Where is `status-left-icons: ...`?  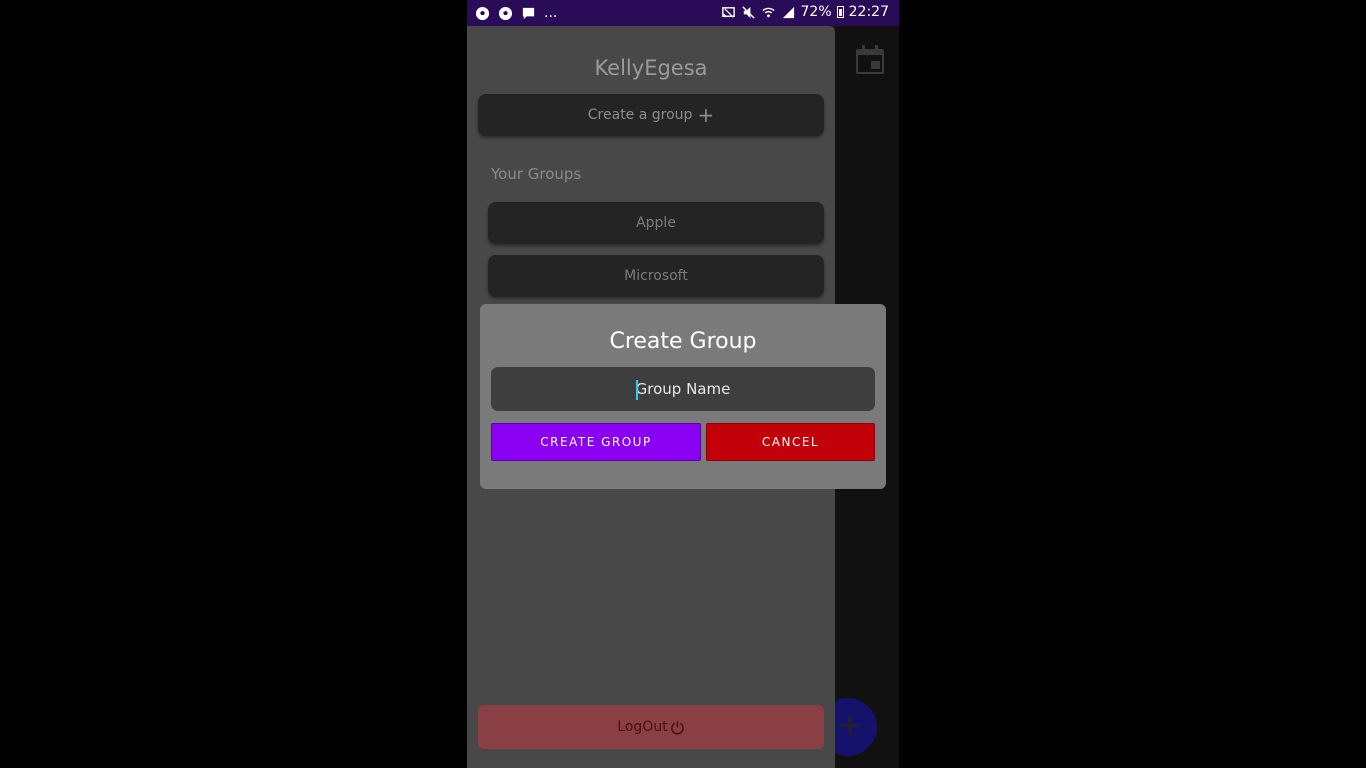 status-left-icons: ... is located at coordinates (516, 13).